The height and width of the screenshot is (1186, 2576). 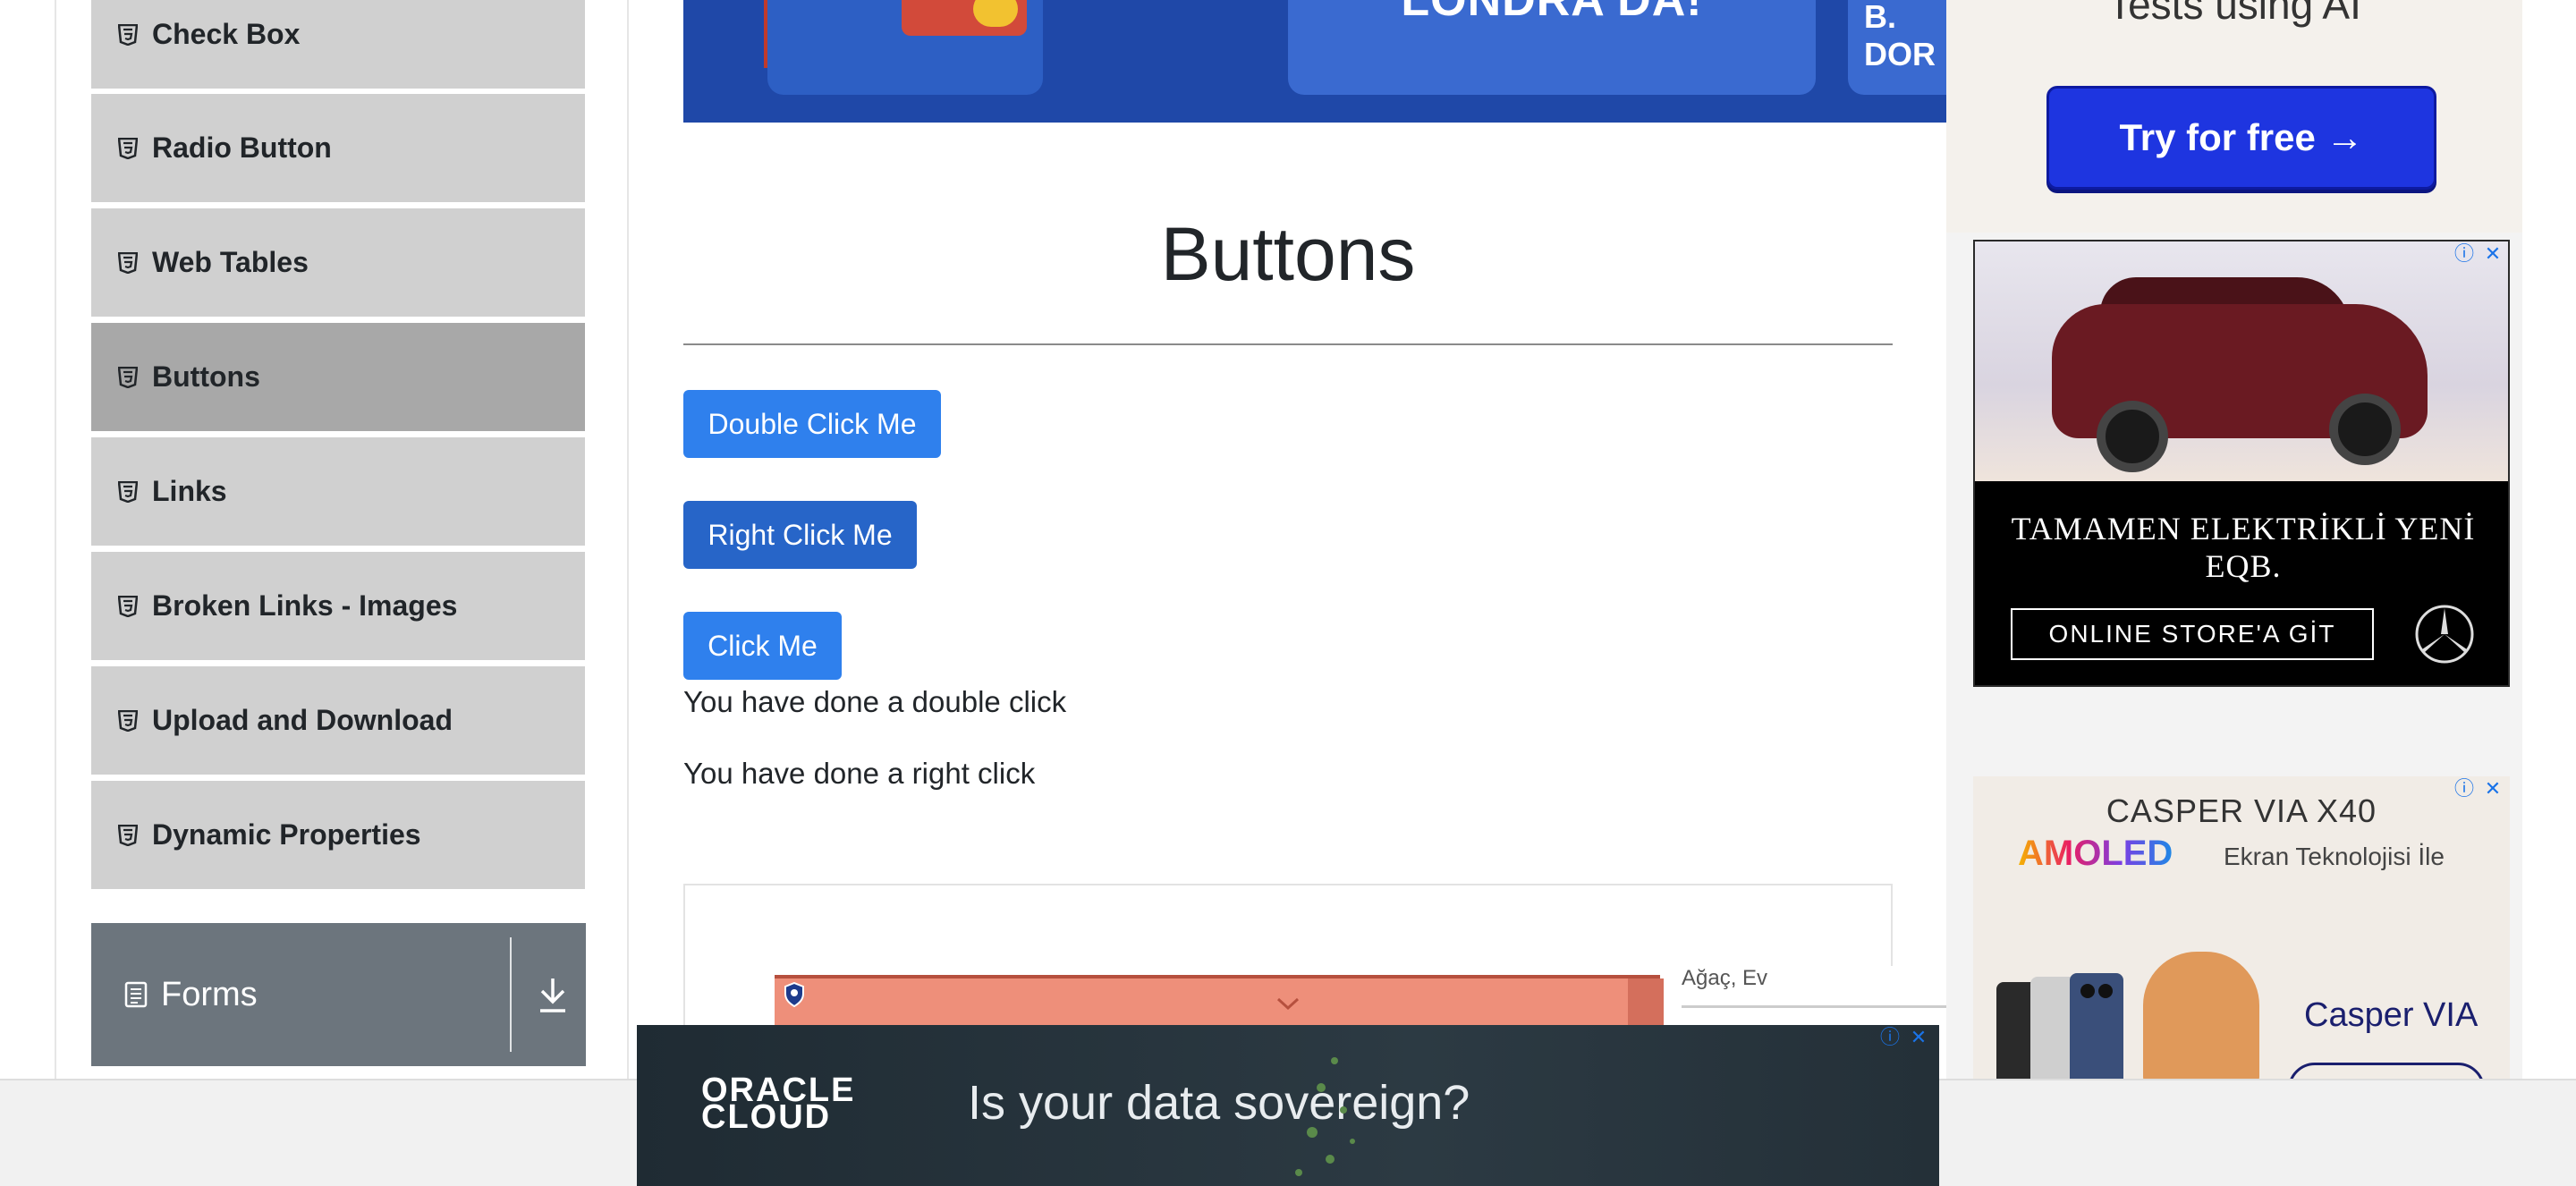 I want to click on click-me-button: Click Me, so click(x=762, y=646).